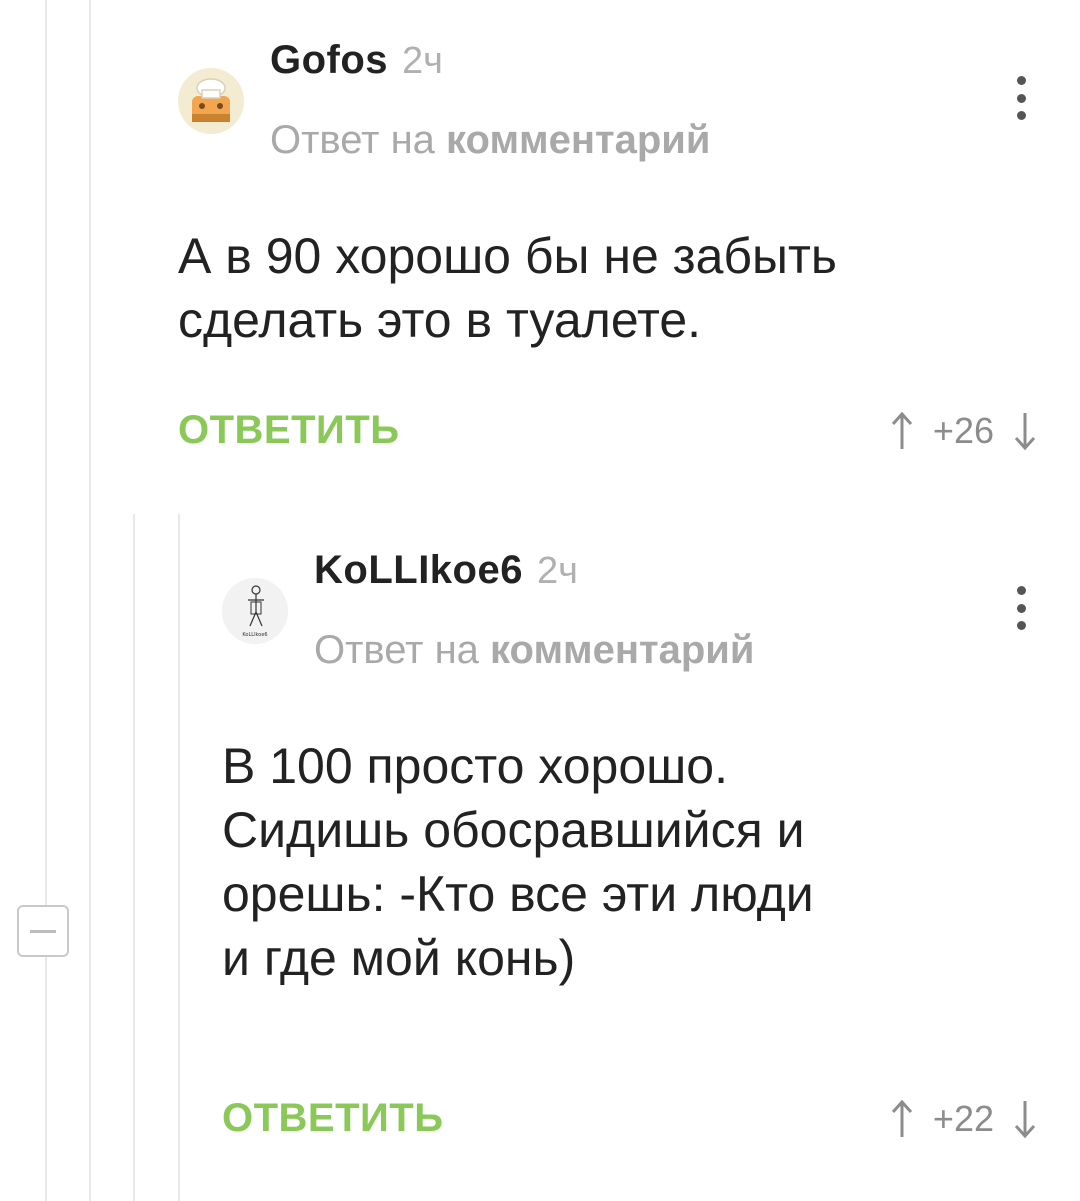 The height and width of the screenshot is (1201, 1080). I want to click on vote-controls: +26, so click(963, 431).